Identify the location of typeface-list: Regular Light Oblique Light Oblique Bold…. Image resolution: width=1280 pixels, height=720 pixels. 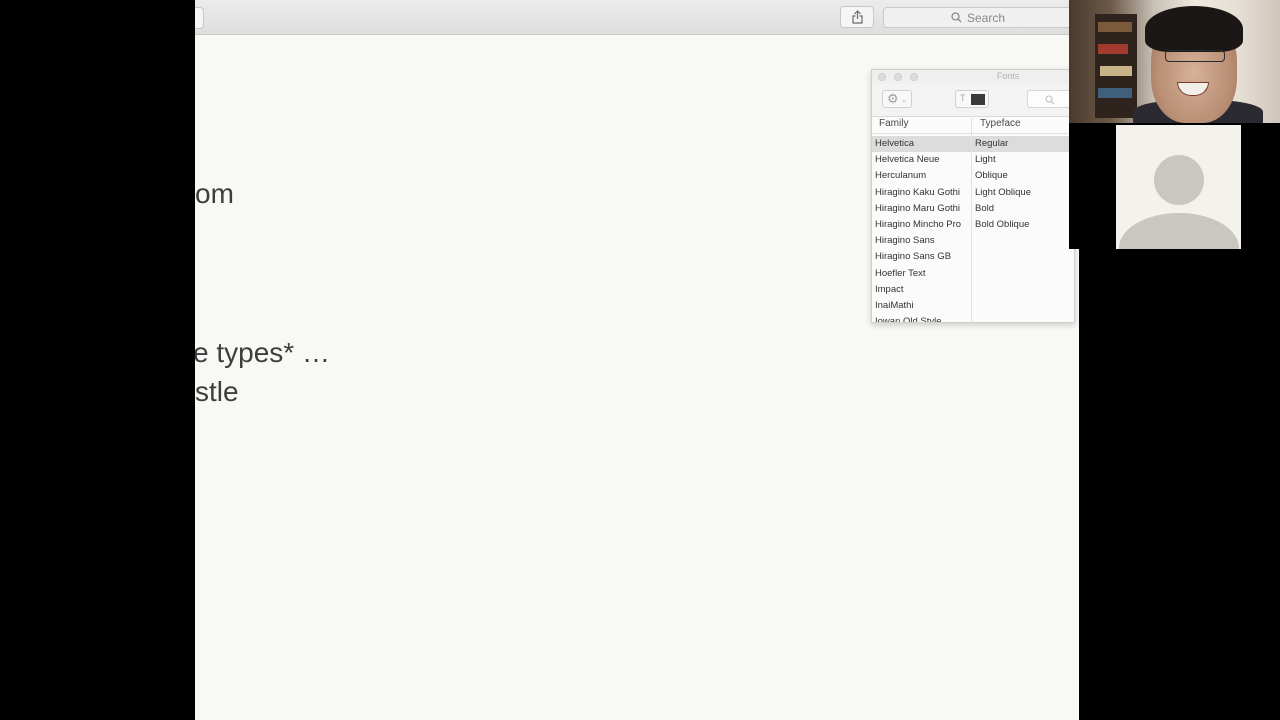
(1023, 184).